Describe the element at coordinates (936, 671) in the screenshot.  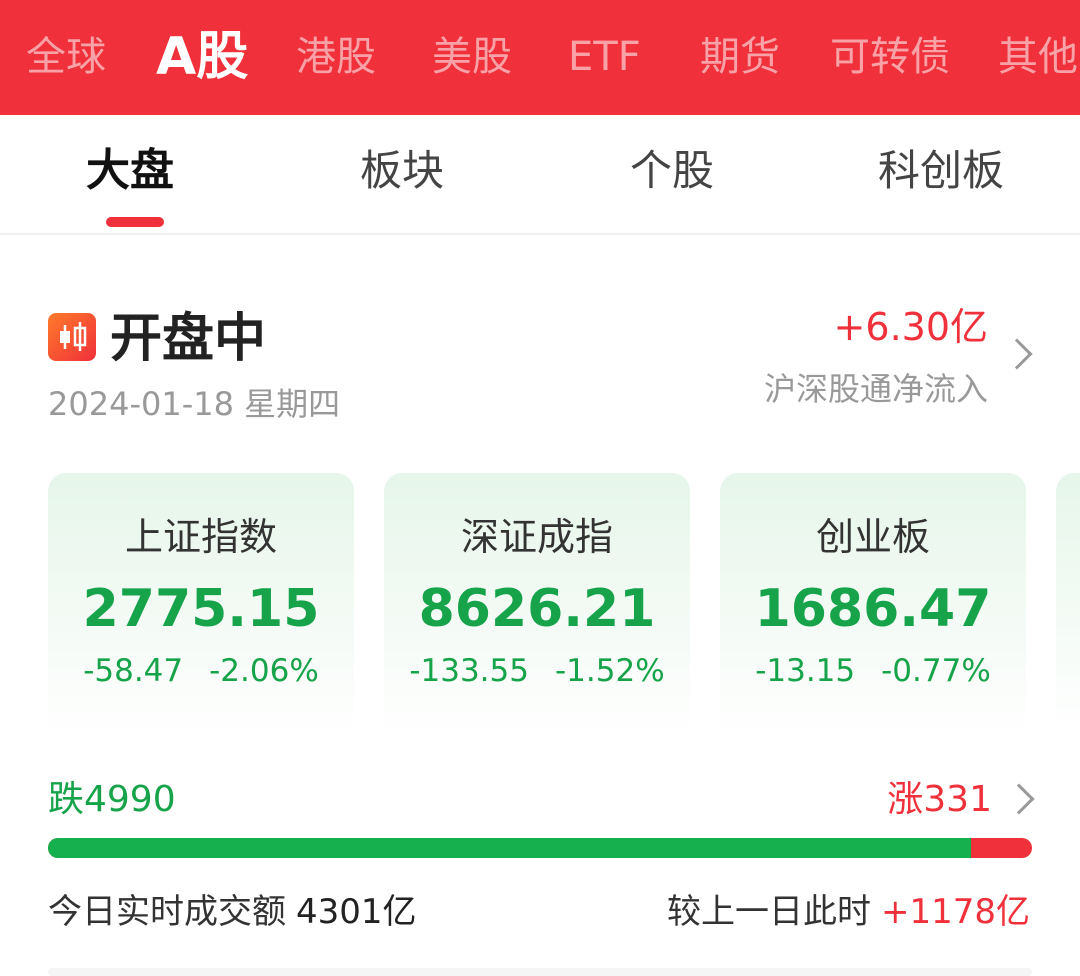
I see `index-change-percent: -0.77%` at that location.